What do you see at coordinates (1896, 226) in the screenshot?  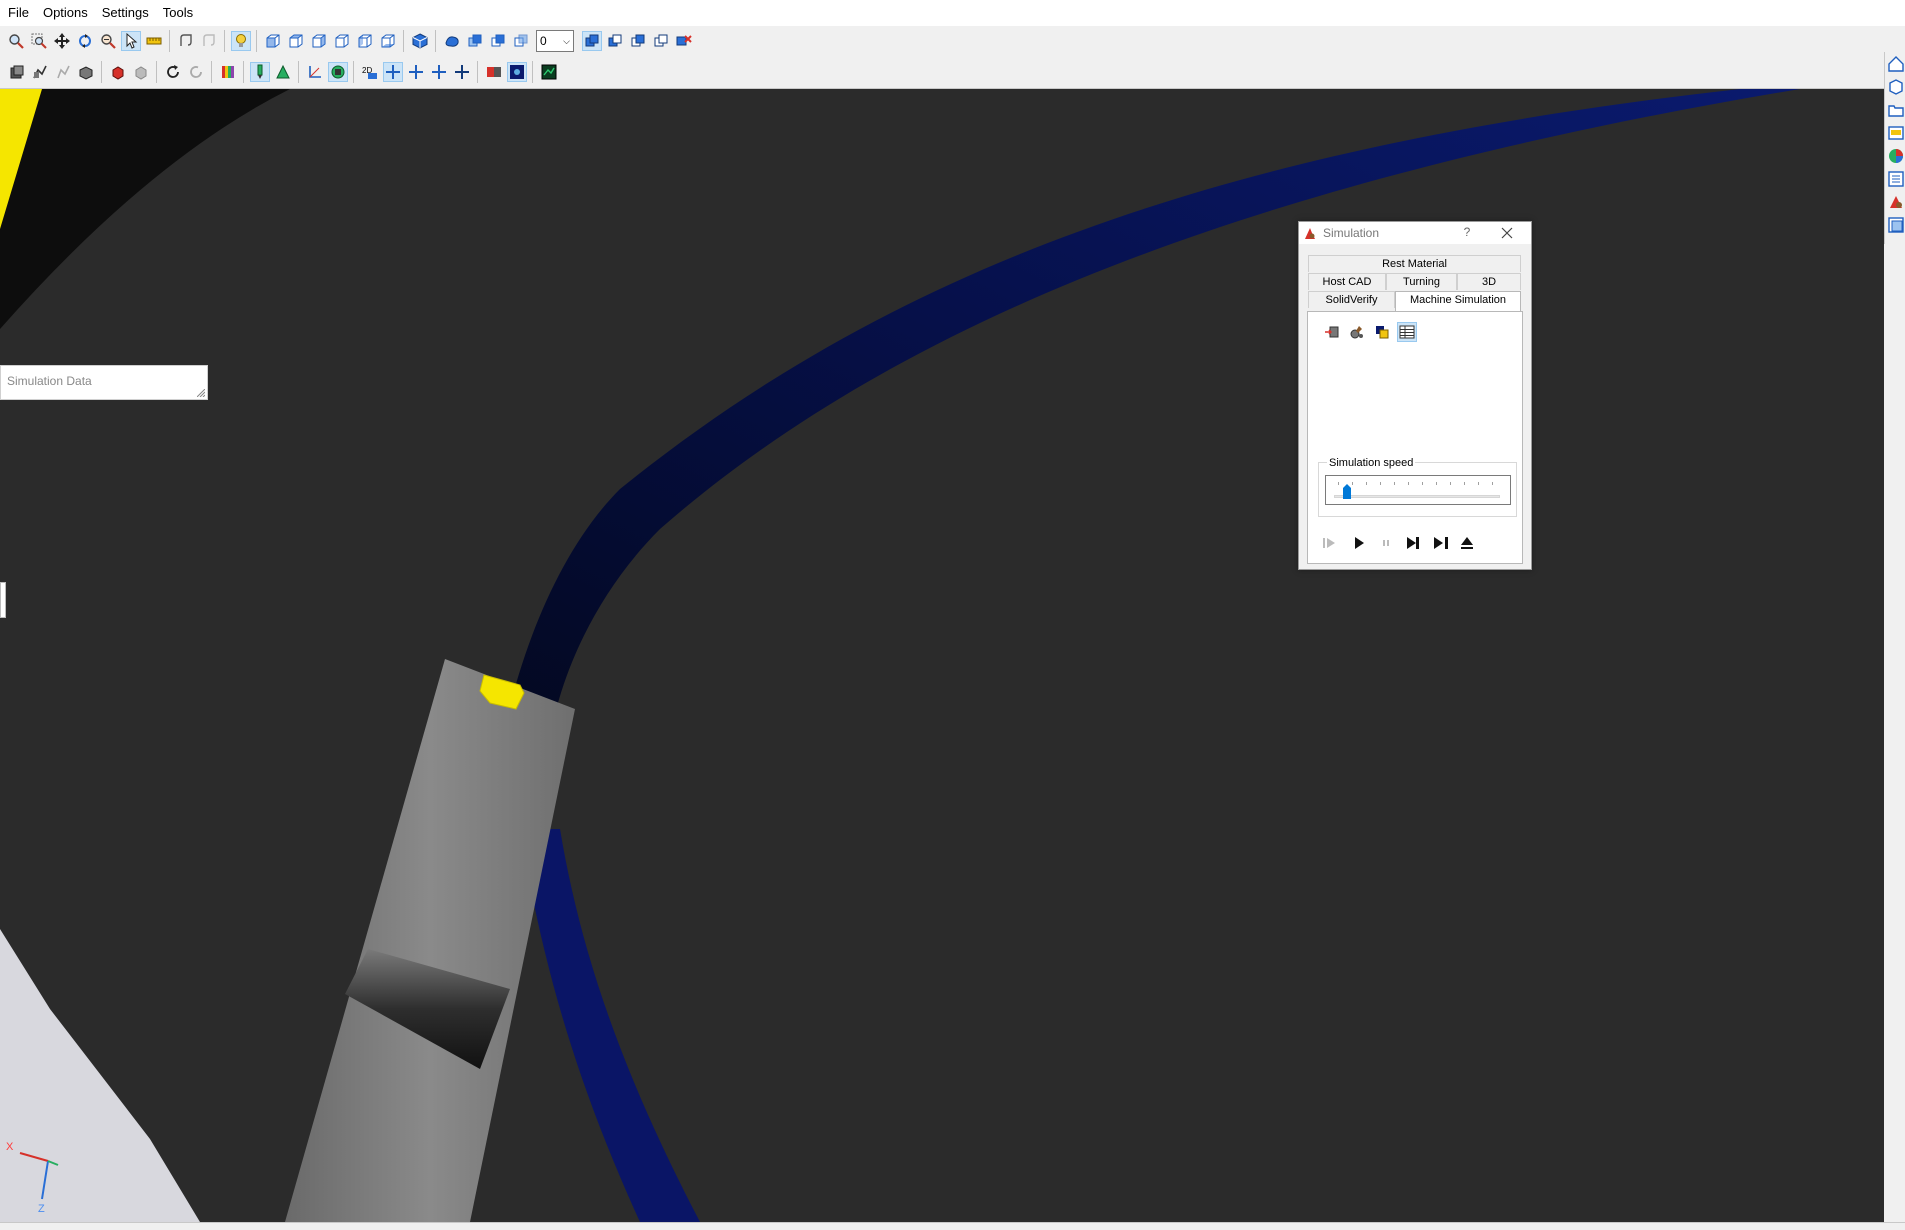 I see `layout-icon` at bounding box center [1896, 226].